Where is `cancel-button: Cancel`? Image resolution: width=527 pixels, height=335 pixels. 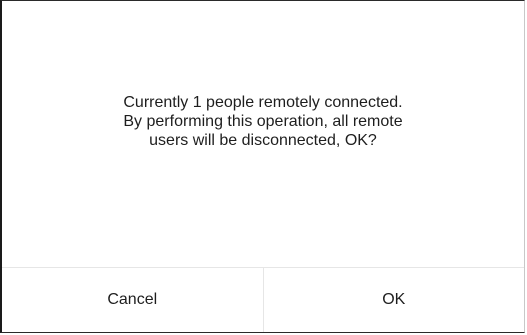
cancel-button: Cancel is located at coordinates (133, 300).